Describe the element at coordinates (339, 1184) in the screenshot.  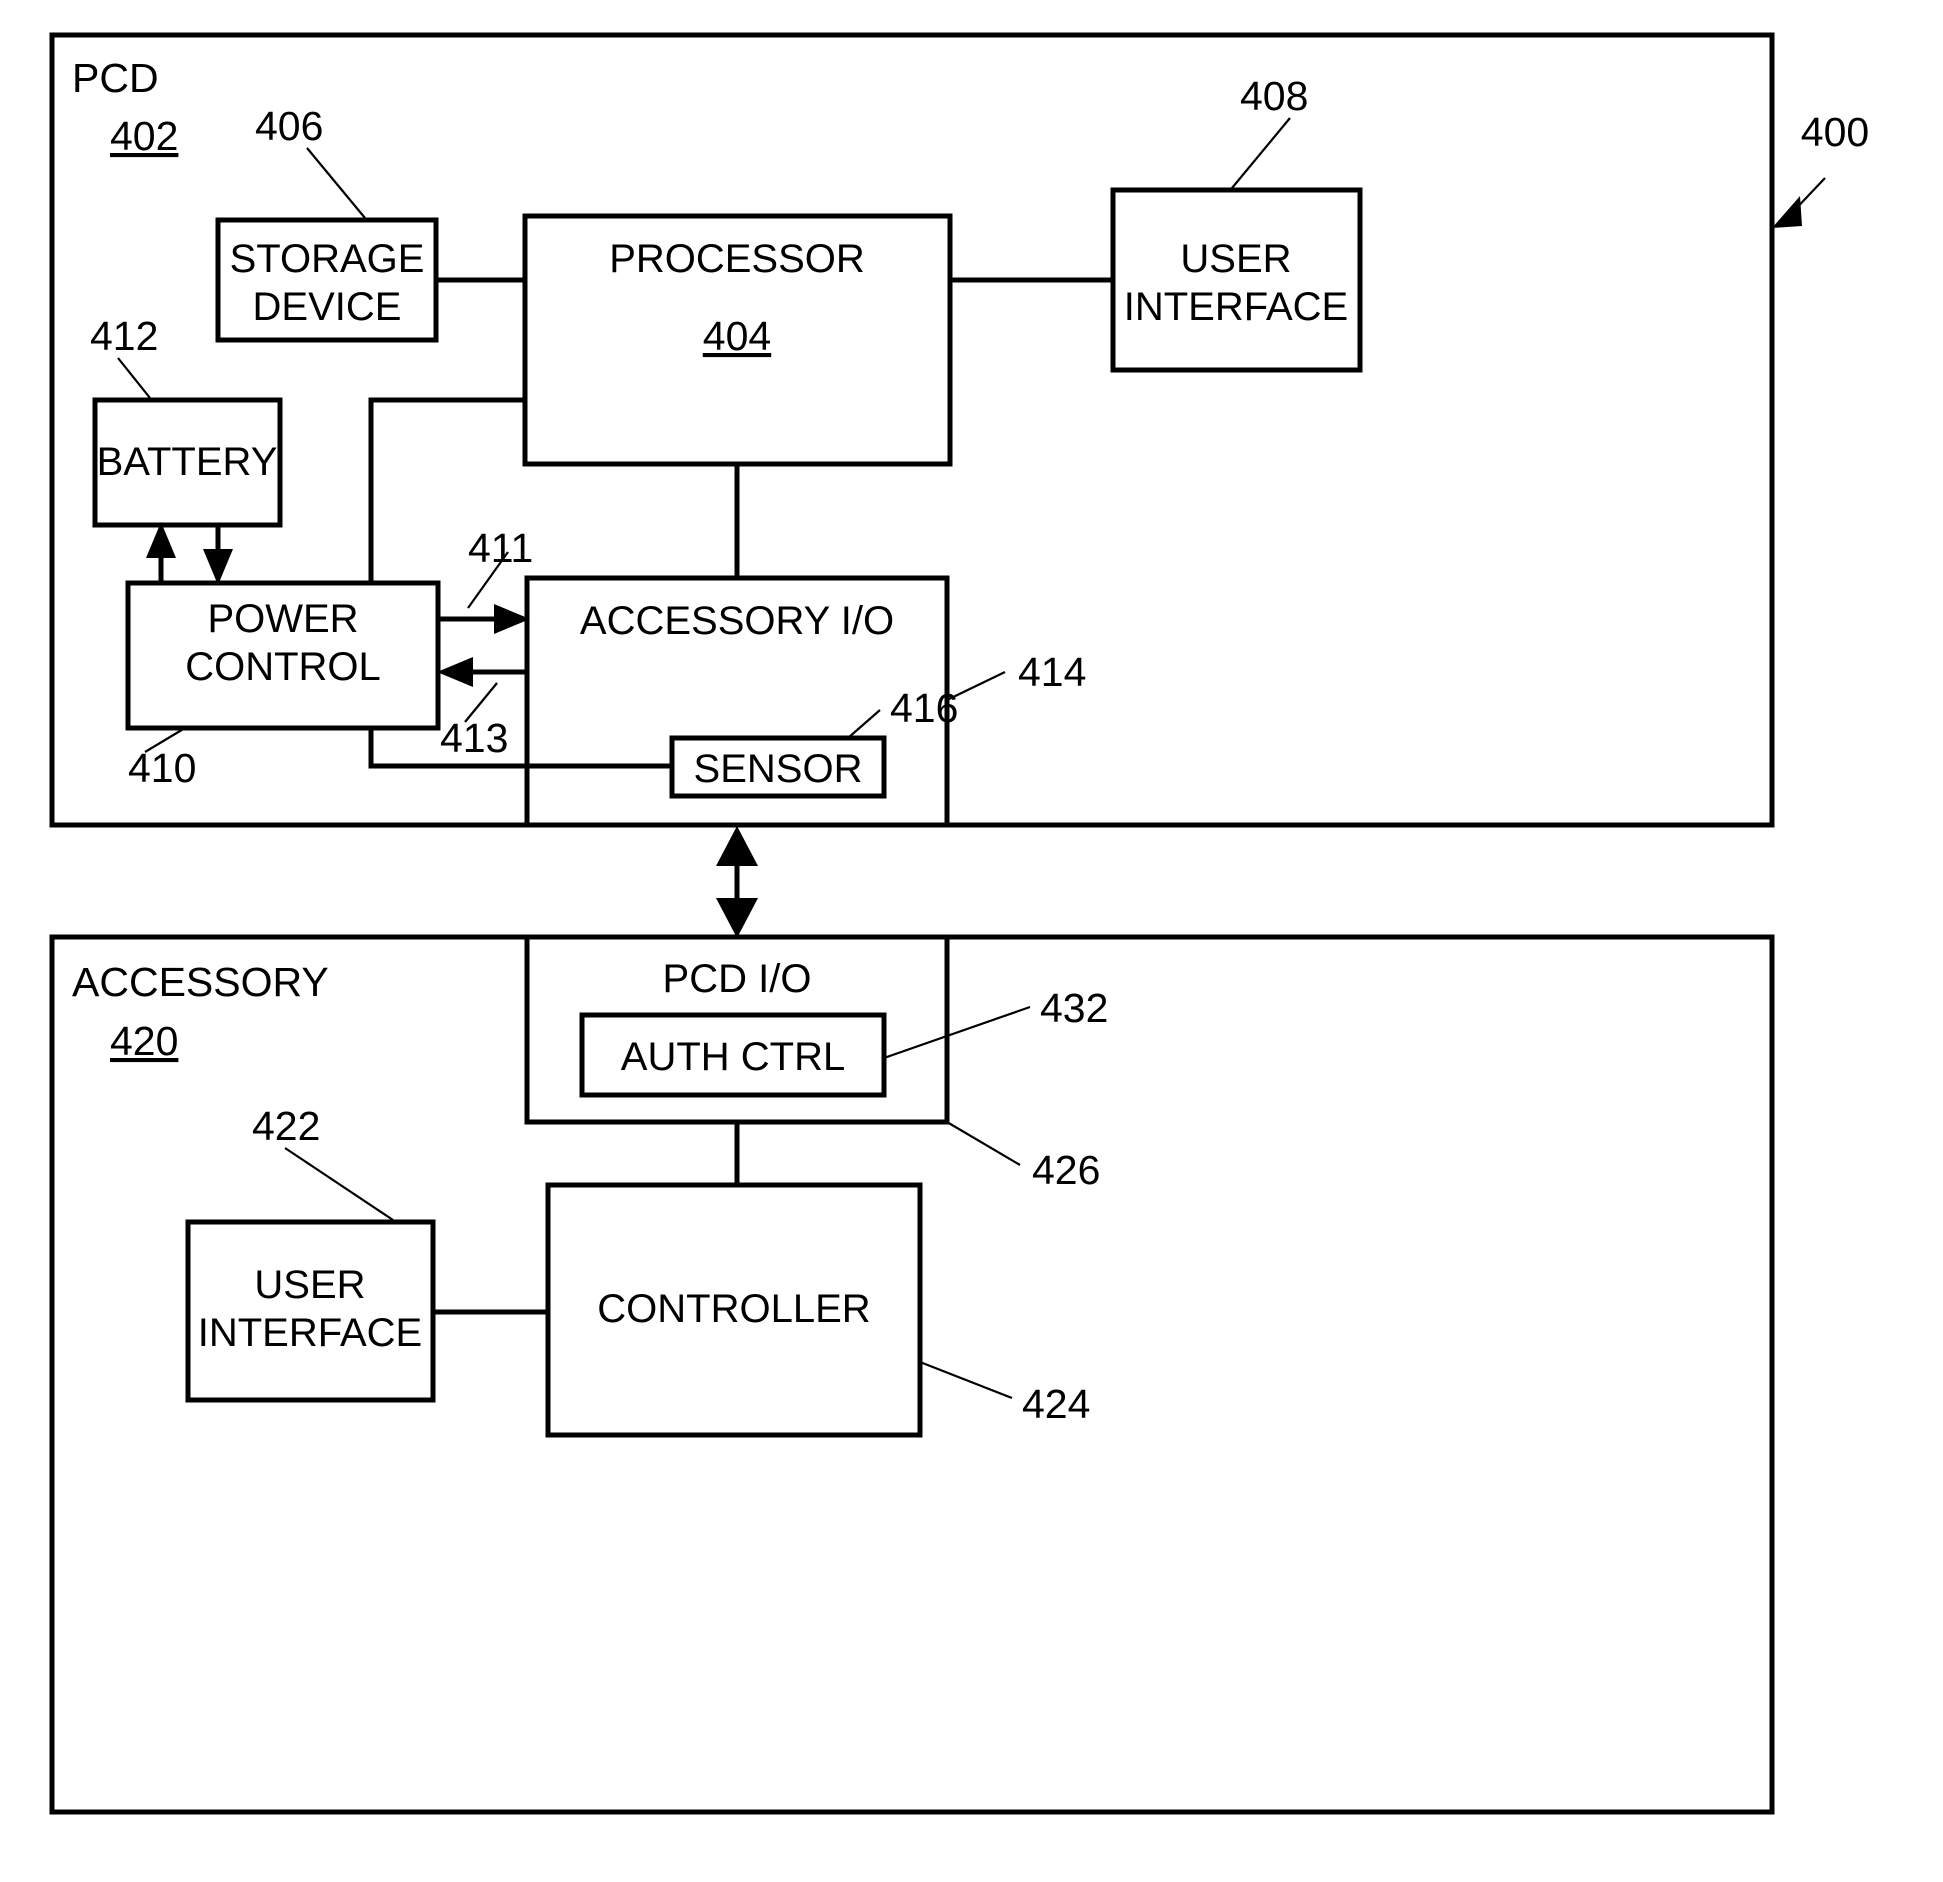
I see `accessory-user-interface-leader-line` at that location.